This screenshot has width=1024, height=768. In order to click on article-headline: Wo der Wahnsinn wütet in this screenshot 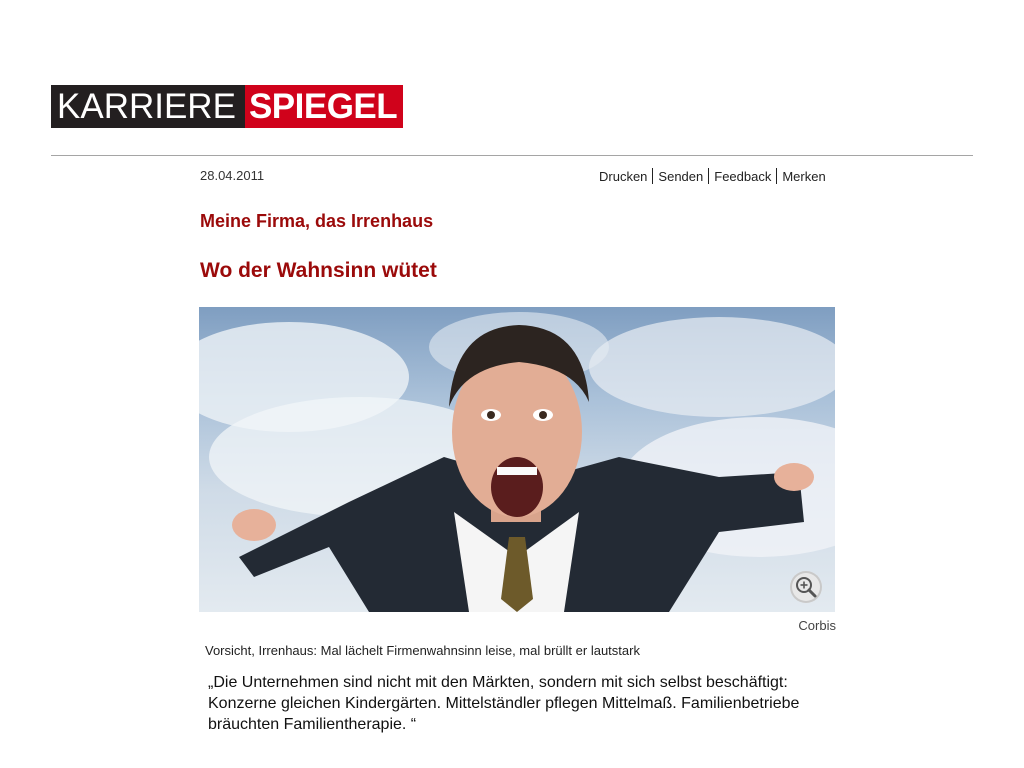, I will do `click(318, 270)`.